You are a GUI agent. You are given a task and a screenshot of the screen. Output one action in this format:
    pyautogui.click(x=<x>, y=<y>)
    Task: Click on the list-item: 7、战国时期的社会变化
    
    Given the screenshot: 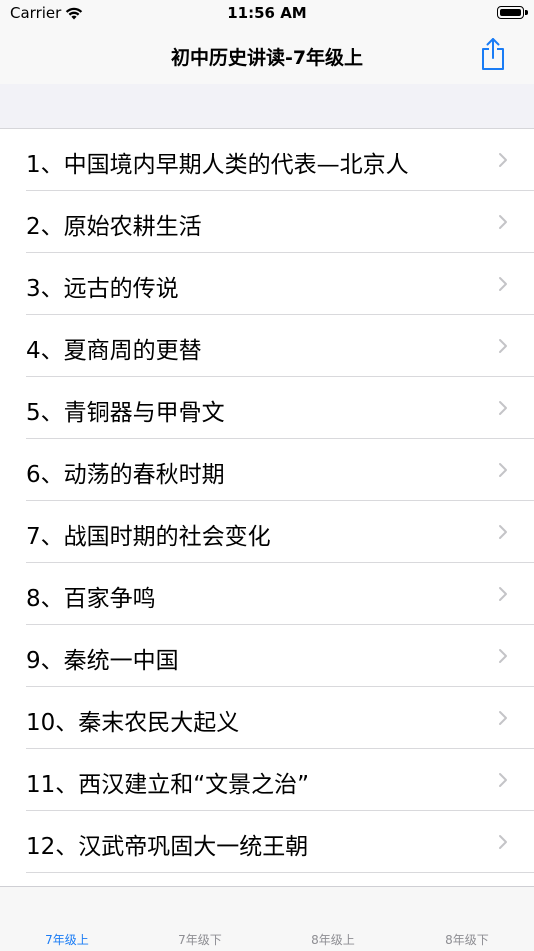 What is the action you would take?
    pyautogui.click(x=267, y=532)
    